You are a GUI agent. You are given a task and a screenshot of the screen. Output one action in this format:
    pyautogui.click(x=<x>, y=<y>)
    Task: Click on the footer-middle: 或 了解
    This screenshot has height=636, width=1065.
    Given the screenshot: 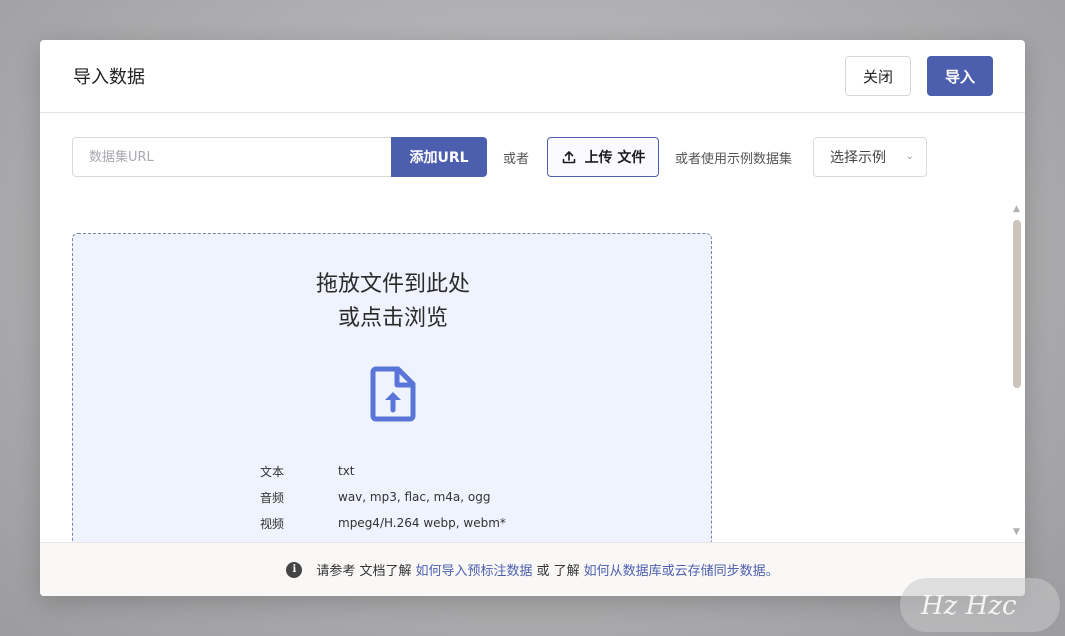 What is the action you would take?
    pyautogui.click(x=558, y=571)
    